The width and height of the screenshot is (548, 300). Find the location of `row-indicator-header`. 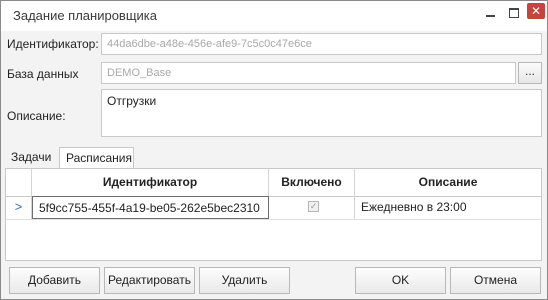

row-indicator-header is located at coordinates (19, 182).